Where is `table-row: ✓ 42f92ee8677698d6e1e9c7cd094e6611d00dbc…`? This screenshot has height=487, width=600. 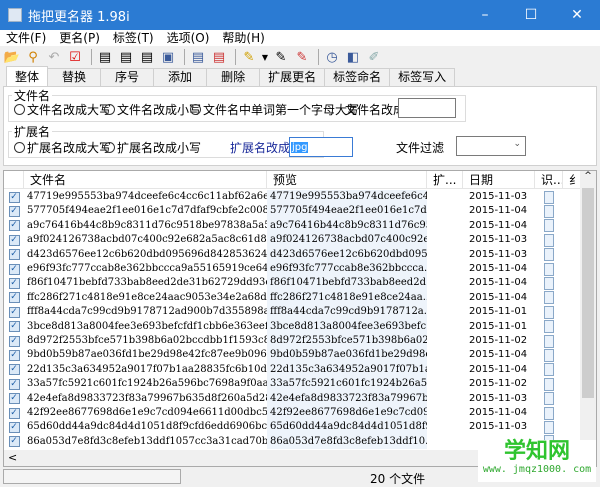
table-row: ✓ 42f92ee8677698d6e1e9c7cd094e6611d00dbc… is located at coordinates (294, 413).